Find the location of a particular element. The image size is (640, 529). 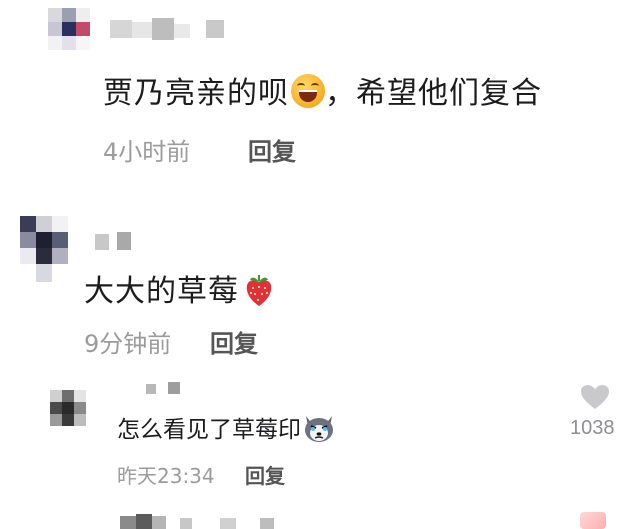

comment-text: 大大的草莓 is located at coordinates (180, 288).